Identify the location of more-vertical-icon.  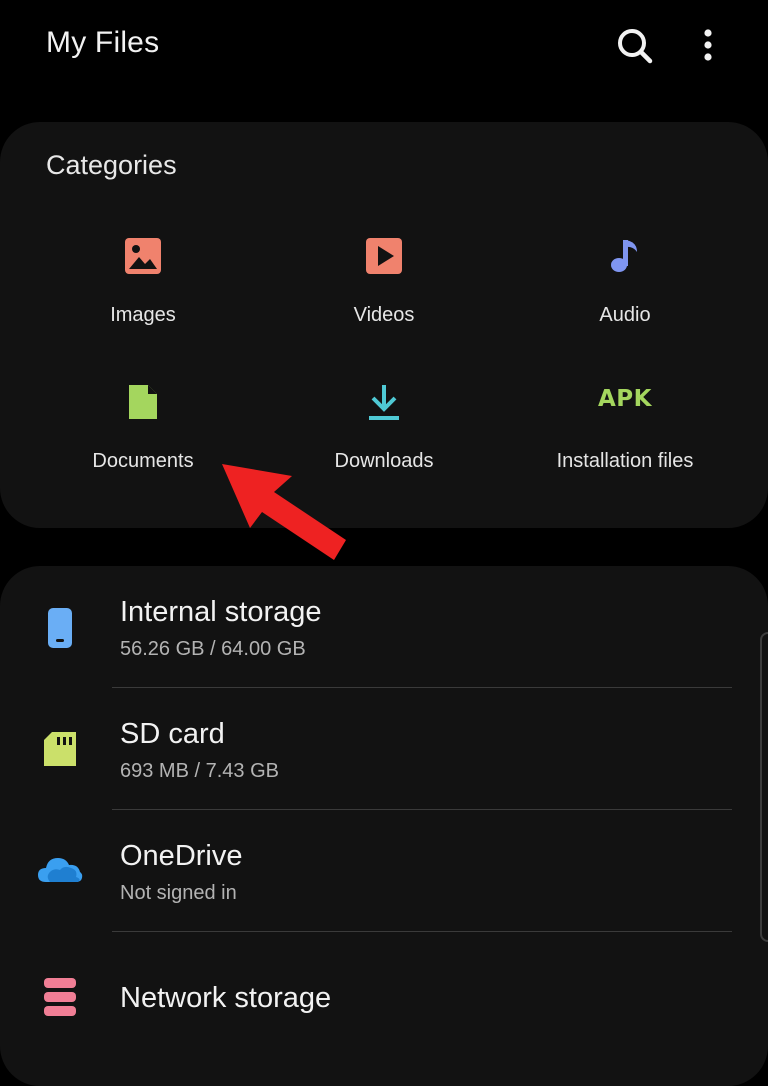
(708, 45).